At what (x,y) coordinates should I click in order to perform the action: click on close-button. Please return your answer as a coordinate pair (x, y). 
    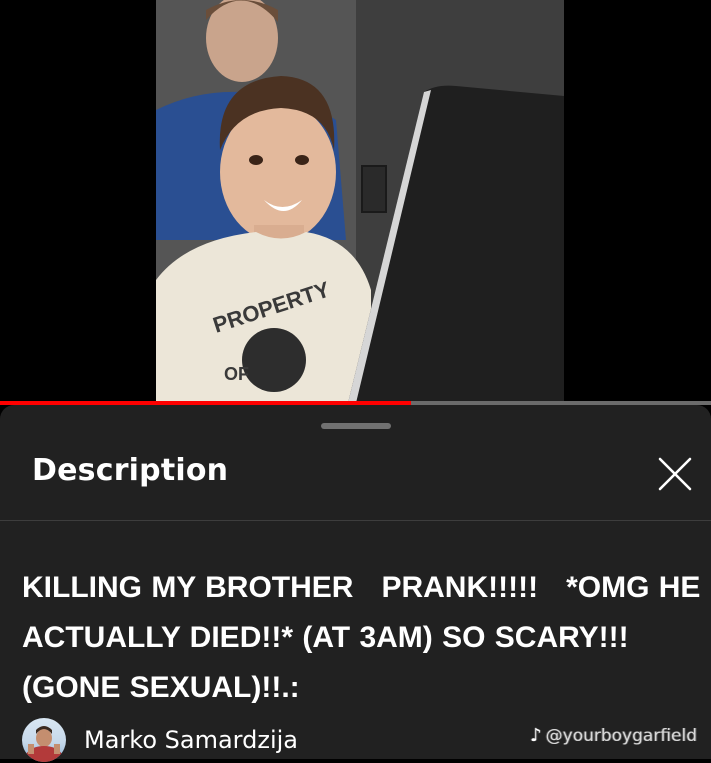
    Looking at the image, I should click on (675, 474).